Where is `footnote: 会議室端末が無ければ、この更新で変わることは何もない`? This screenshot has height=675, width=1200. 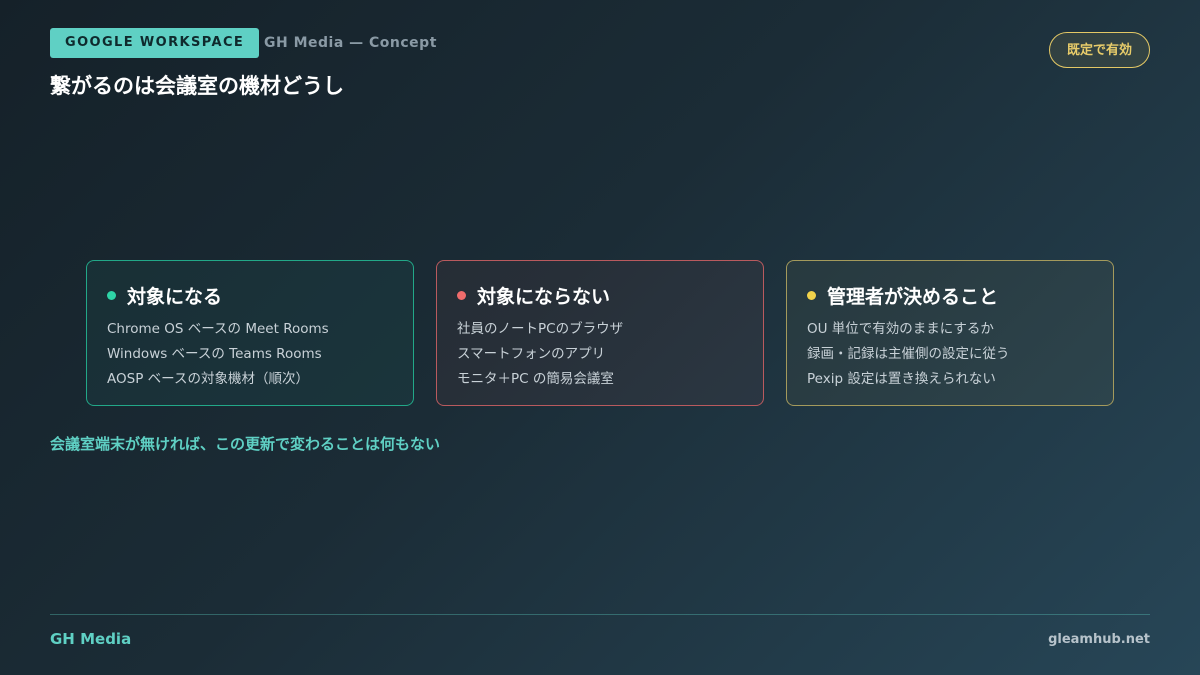 footnote: 会議室端末が無ければ、この更新で変わることは何もない is located at coordinates (245, 444).